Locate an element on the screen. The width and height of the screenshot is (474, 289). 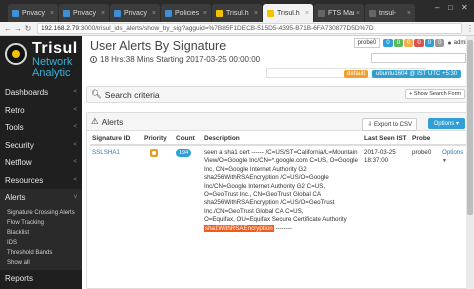
subnav-item: Signature Crossing Alerts is located at coordinates (41, 213).